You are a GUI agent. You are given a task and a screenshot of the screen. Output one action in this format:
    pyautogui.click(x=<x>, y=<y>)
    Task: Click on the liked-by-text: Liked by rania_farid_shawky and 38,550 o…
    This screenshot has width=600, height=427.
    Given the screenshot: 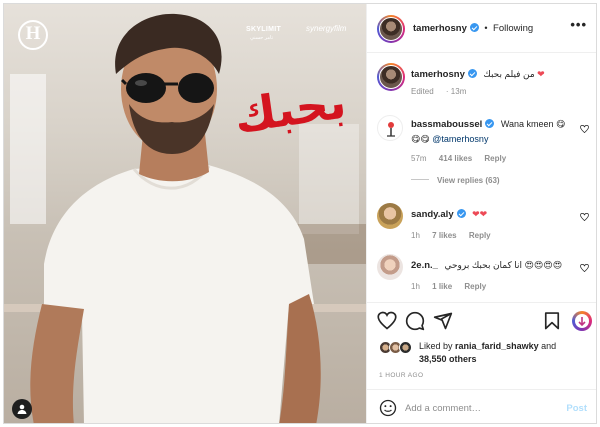 What is the action you would take?
    pyautogui.click(x=488, y=352)
    